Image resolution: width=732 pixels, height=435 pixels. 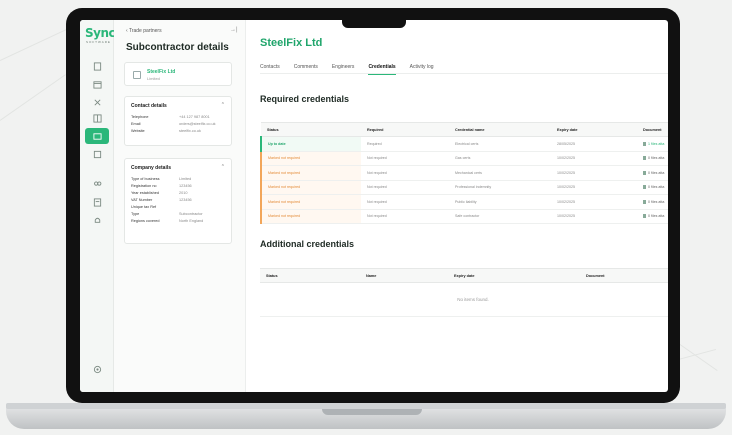 I want to click on app-logo-sub: SOFTWARE, so click(x=98, y=42).